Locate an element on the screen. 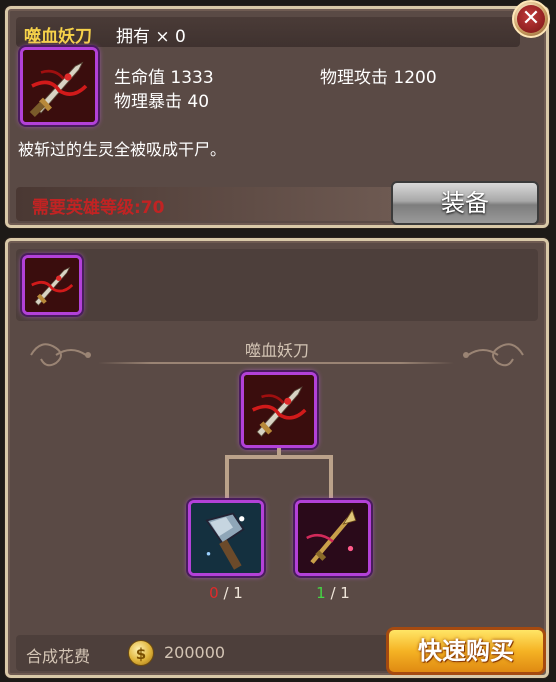 The width and height of the screenshot is (556, 682). recipe-title: 噬血妖刀 is located at coordinates (276, 350).